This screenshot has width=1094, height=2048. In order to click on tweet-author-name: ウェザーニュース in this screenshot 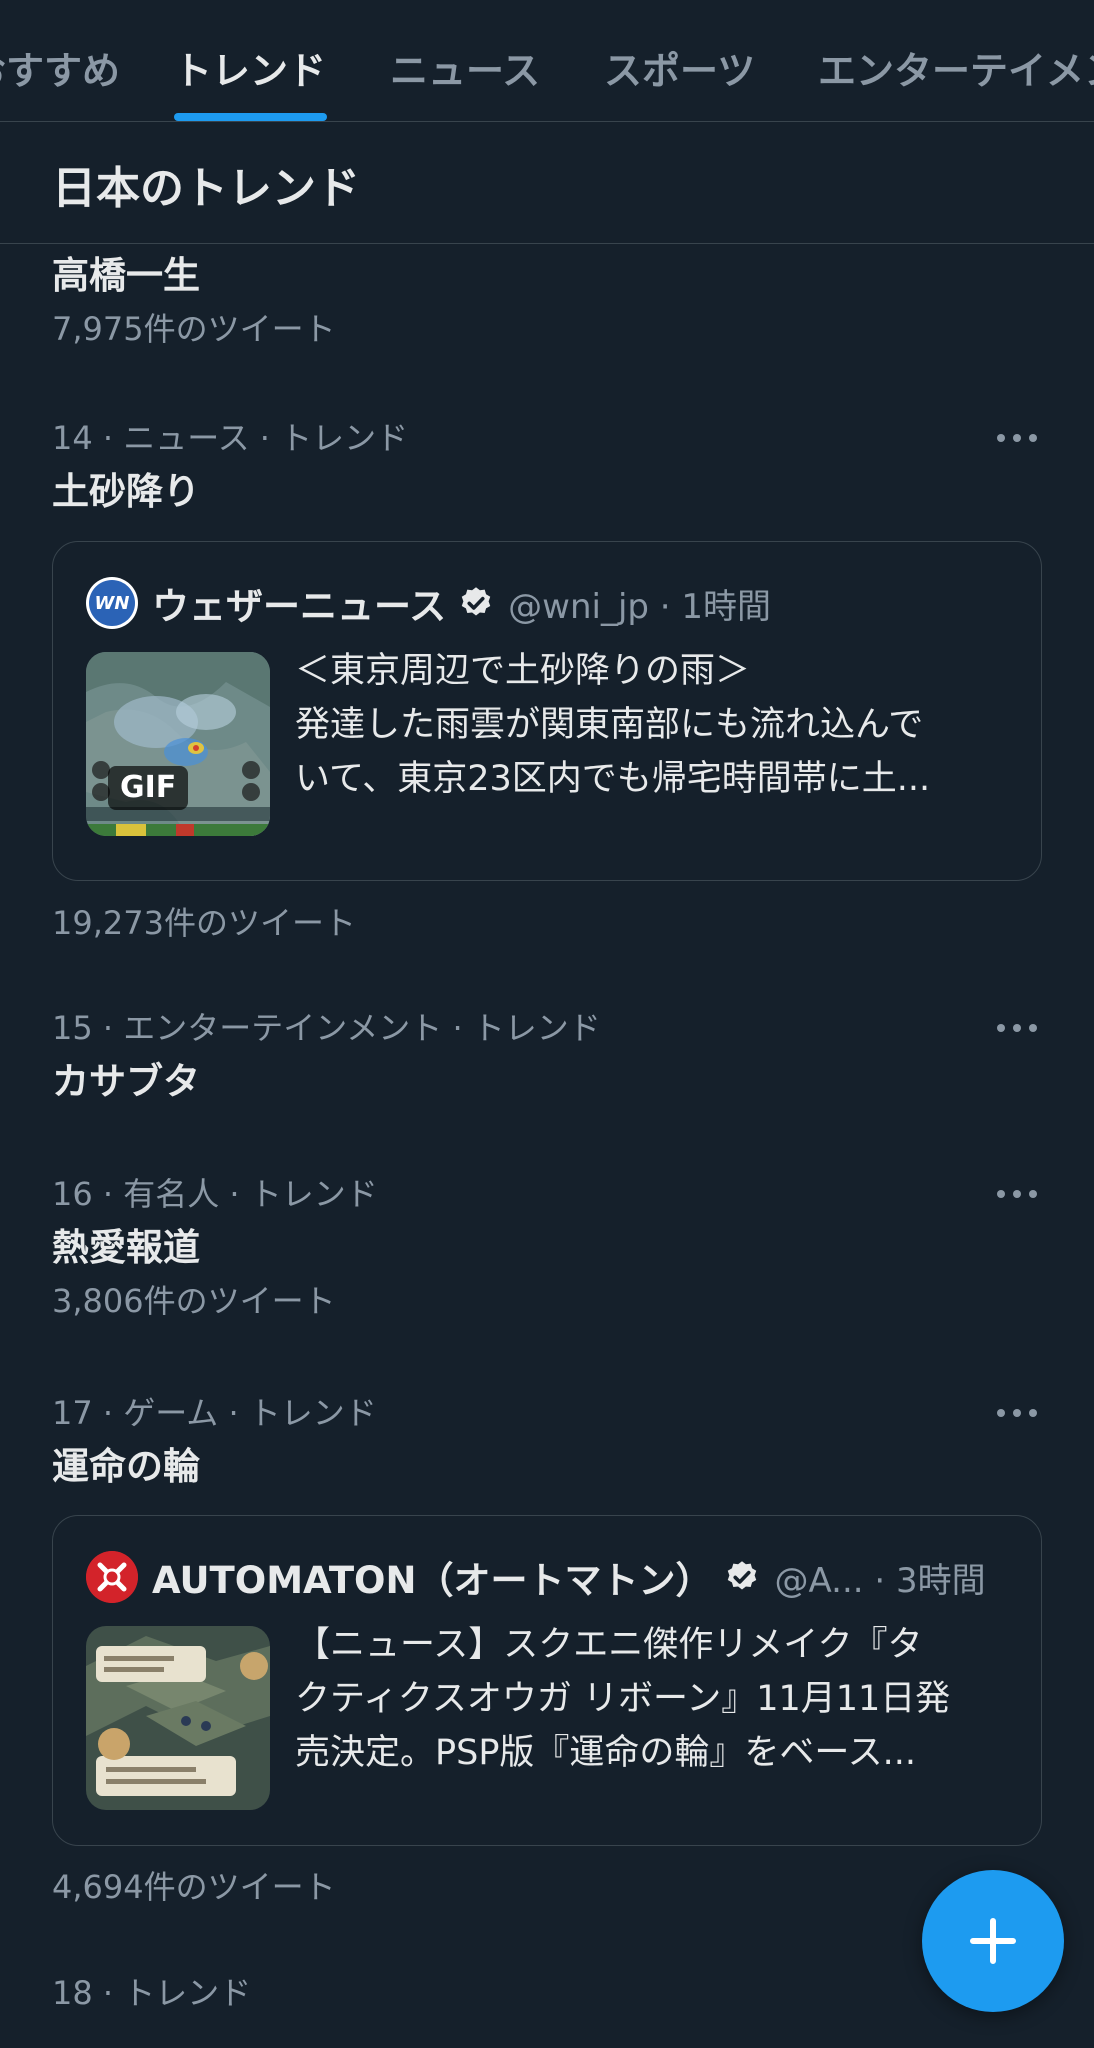, I will do `click(299, 606)`.